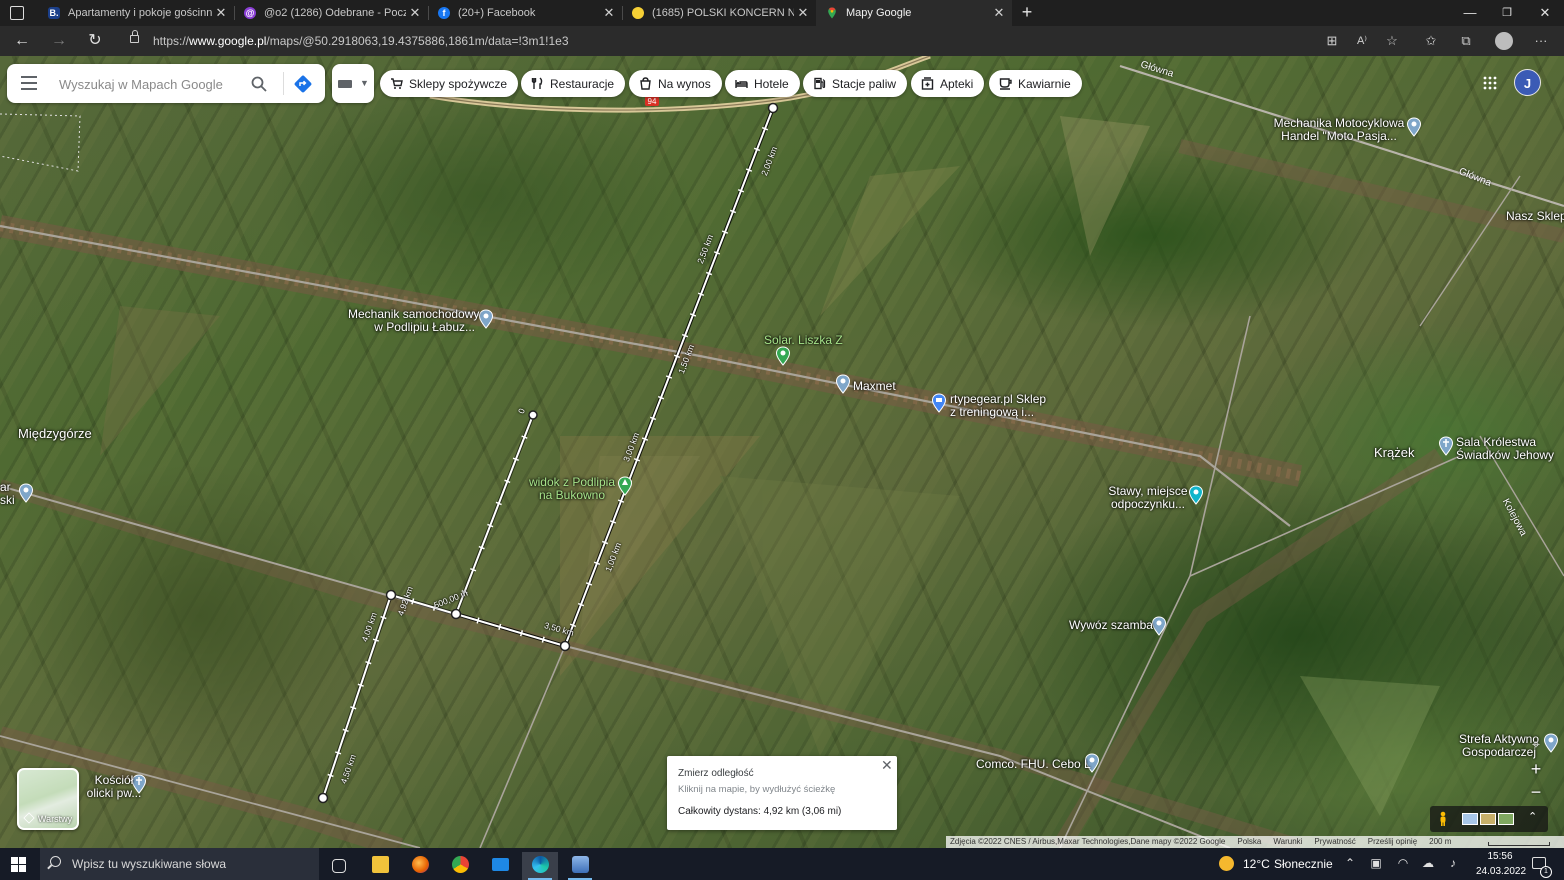 This screenshot has width=1564, height=880. Describe the element at coordinates (1403, 863) in the screenshot. I see `wifi-icon: ◠` at that location.